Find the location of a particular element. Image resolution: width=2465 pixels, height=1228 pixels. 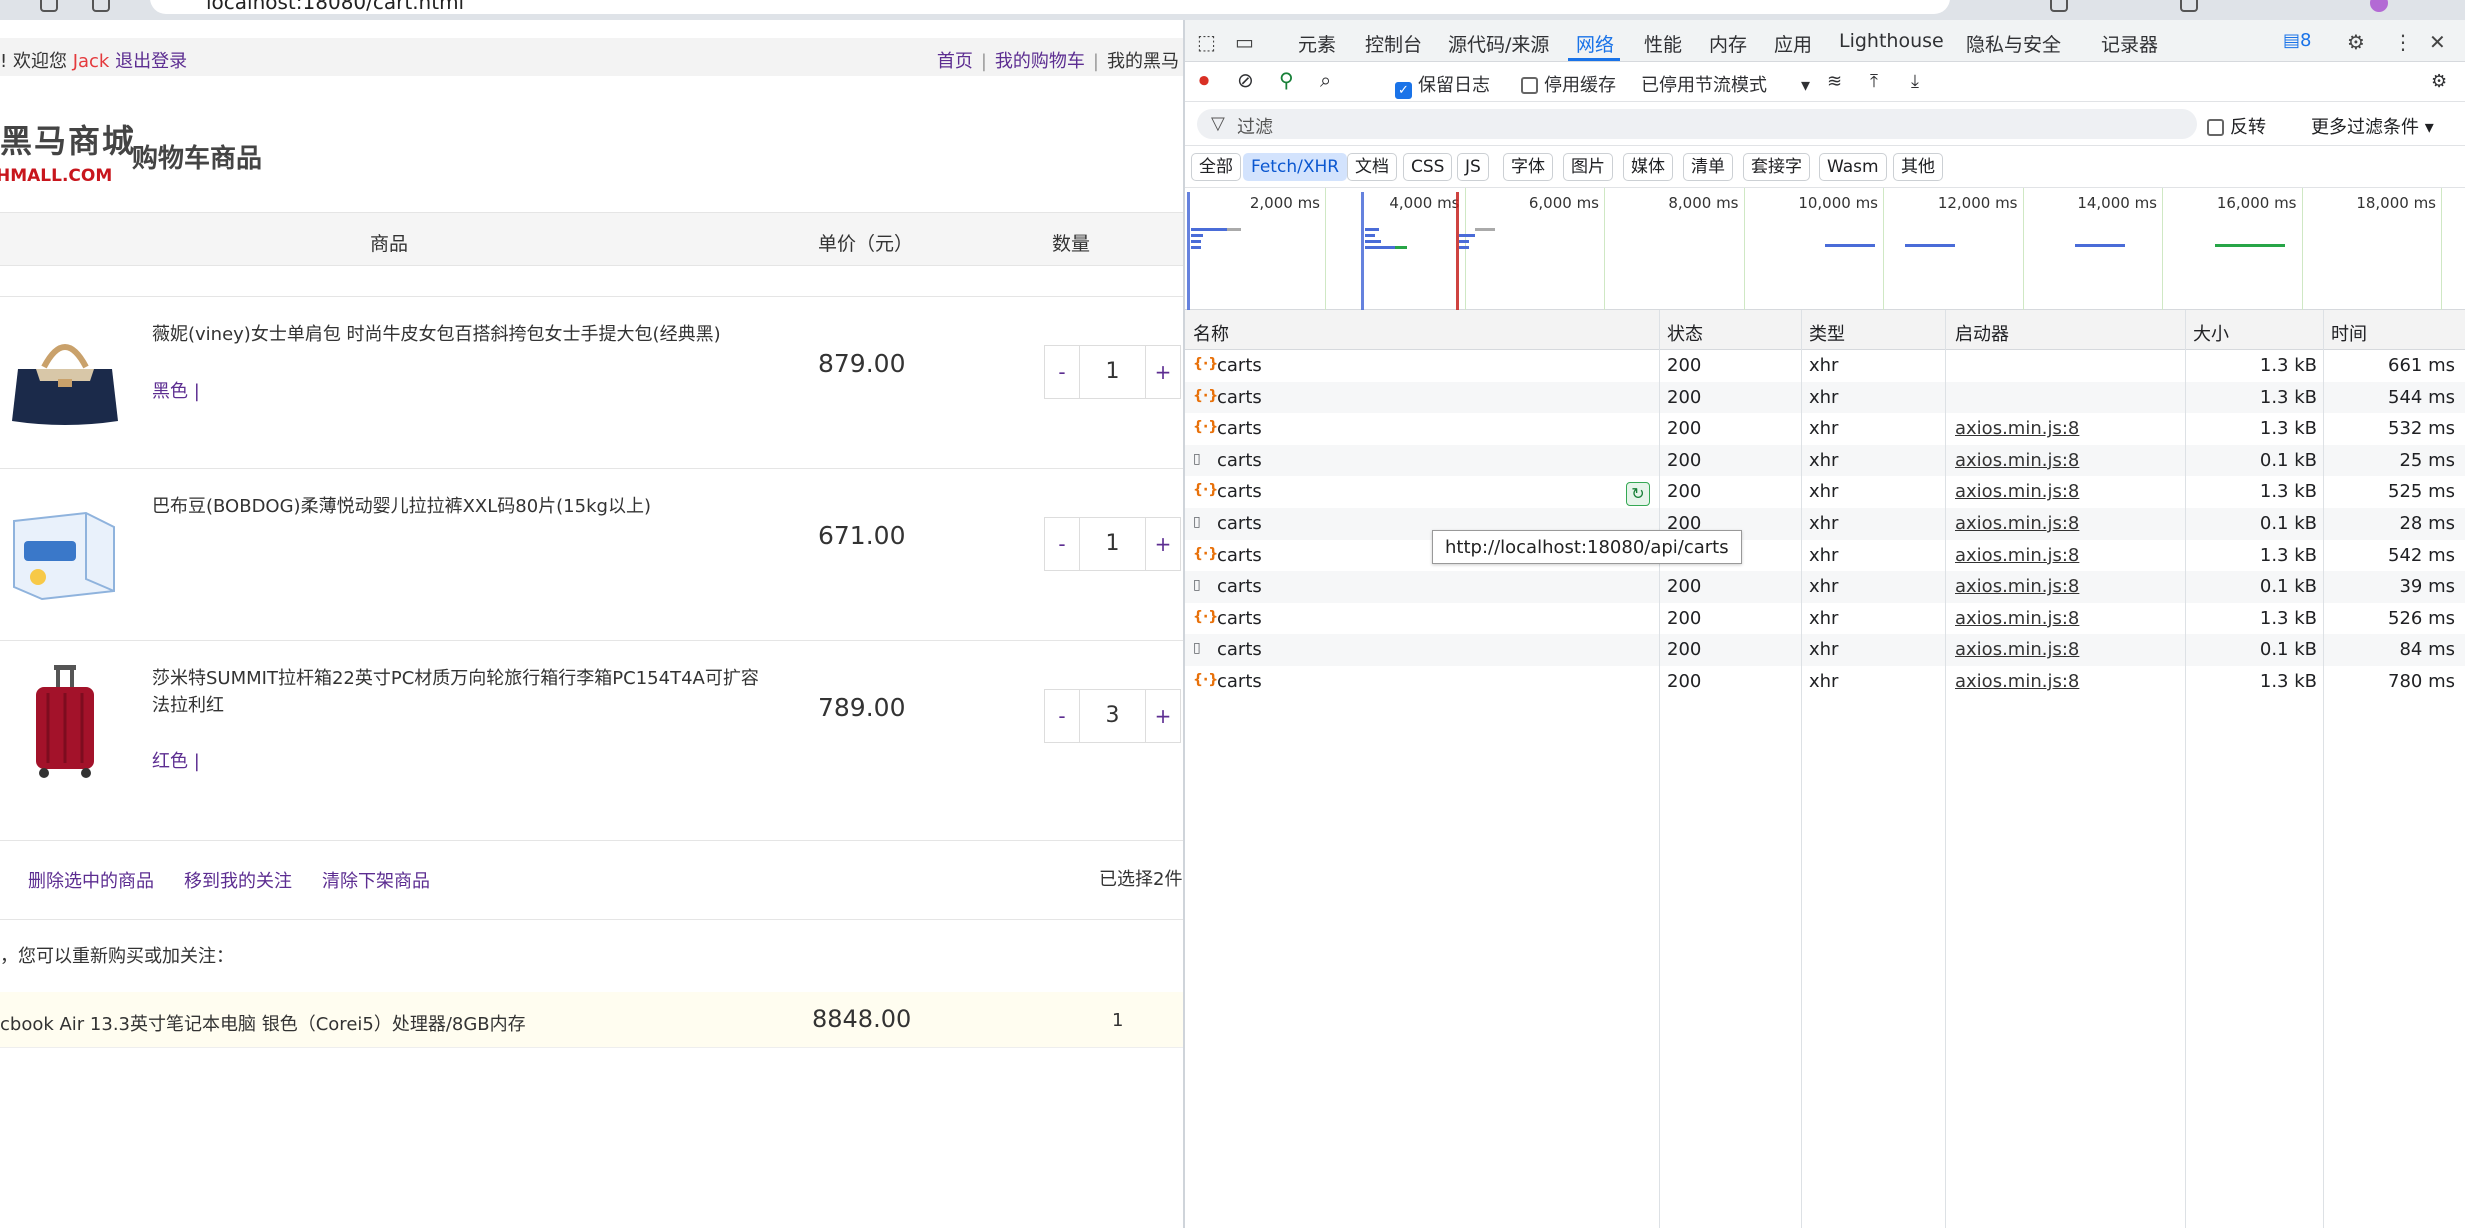

request-row: {·} carts 200 xhr 1.3 kB 544 ms is located at coordinates (1825, 397).